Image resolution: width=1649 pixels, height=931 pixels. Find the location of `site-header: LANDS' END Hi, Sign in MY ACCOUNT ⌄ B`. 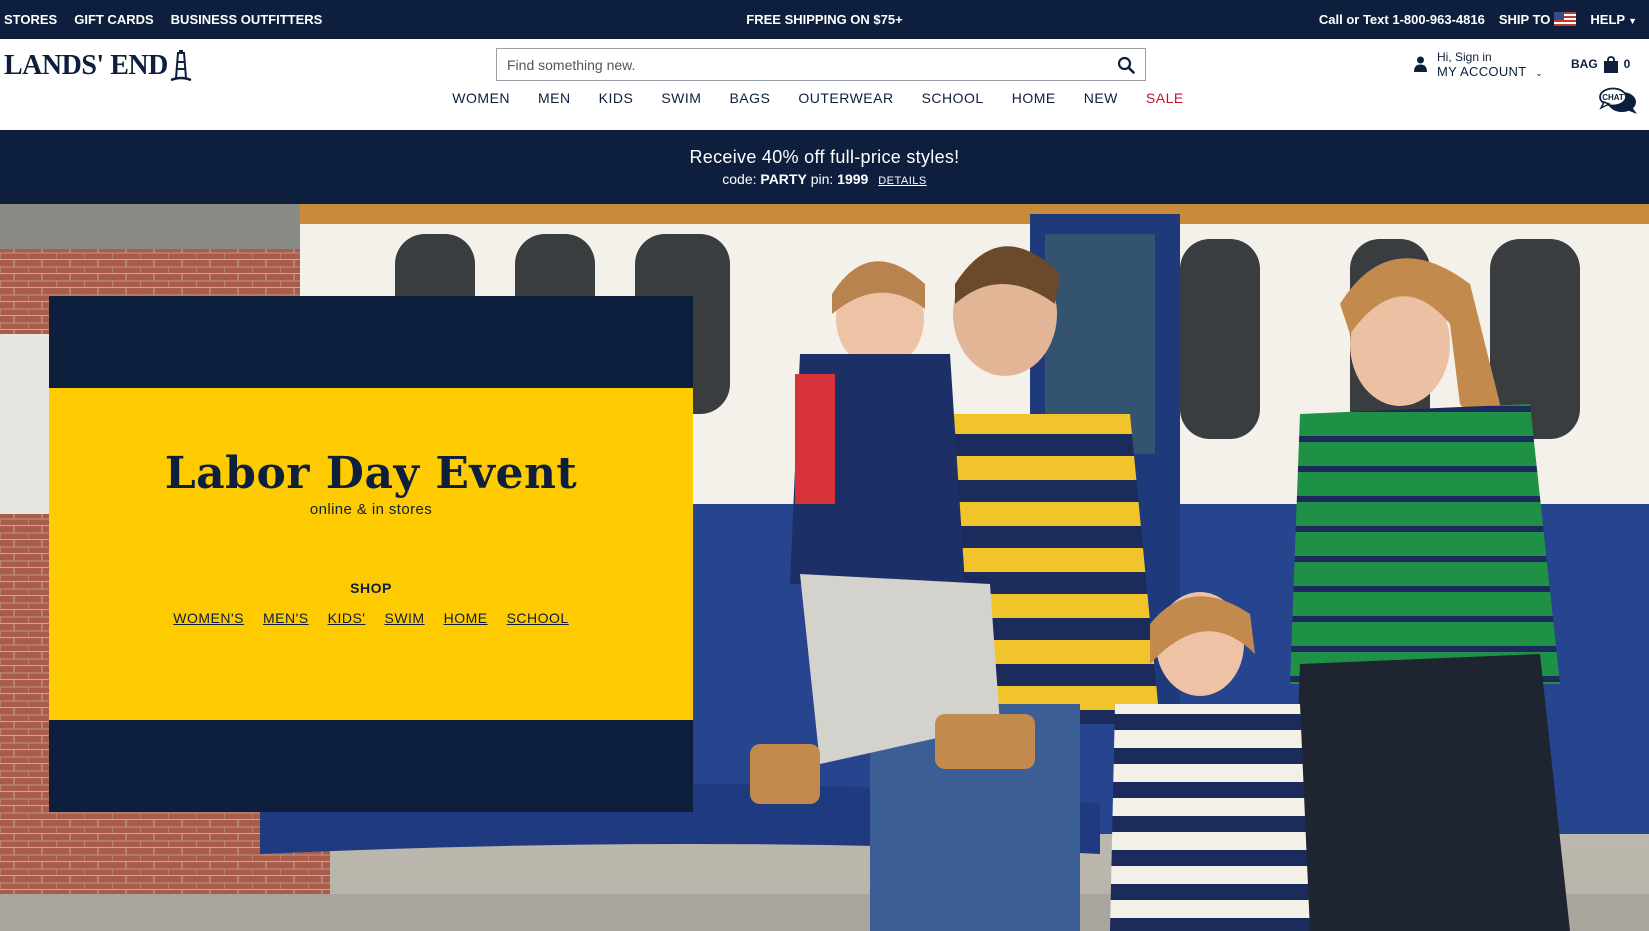

site-header: LANDS' END Hi, Sign in MY ACCOUNT ⌄ B is located at coordinates (824, 84).